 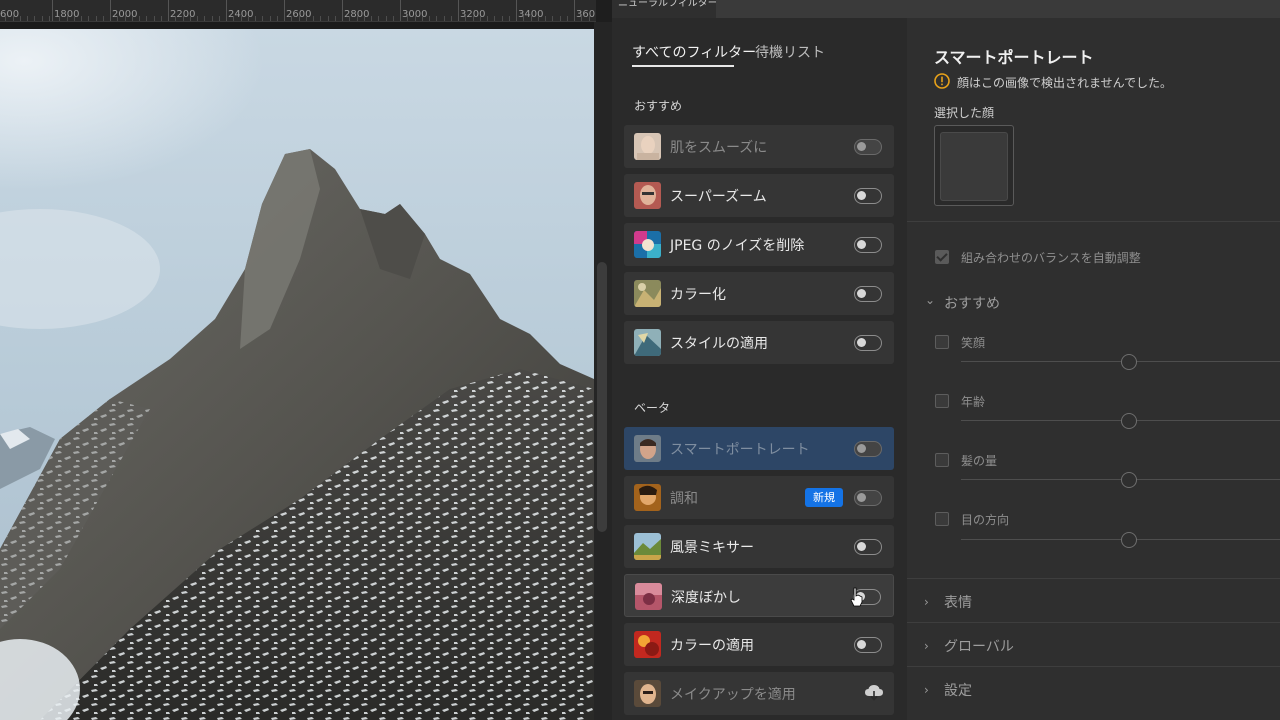 I want to click on age-slider-knob, so click(x=1129, y=421).